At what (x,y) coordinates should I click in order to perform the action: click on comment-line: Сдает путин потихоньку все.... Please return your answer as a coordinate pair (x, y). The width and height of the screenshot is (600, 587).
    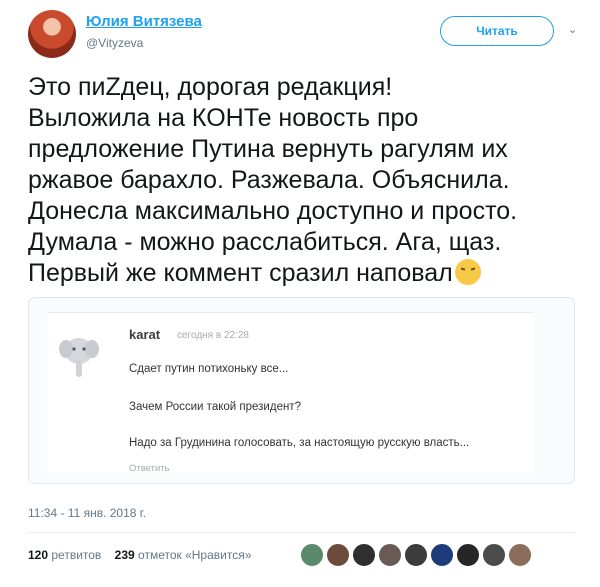
    Looking at the image, I should click on (209, 369).